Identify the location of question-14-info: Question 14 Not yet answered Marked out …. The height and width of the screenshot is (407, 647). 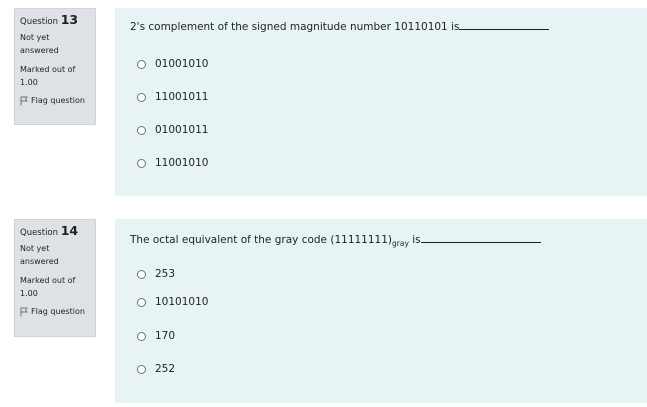
(55, 278).